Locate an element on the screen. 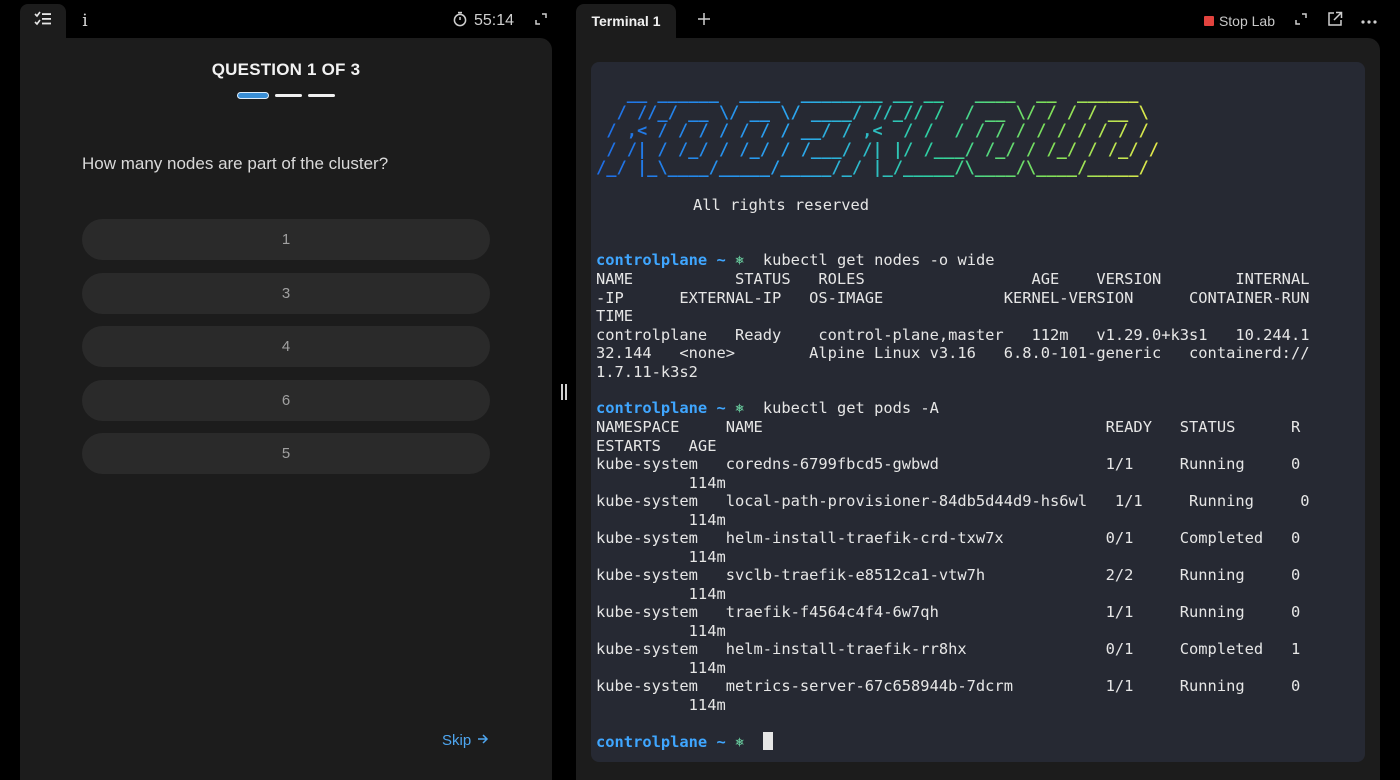 This screenshot has height=780, width=1400. question-text: How many nodes are part of the cluster? is located at coordinates (235, 163).